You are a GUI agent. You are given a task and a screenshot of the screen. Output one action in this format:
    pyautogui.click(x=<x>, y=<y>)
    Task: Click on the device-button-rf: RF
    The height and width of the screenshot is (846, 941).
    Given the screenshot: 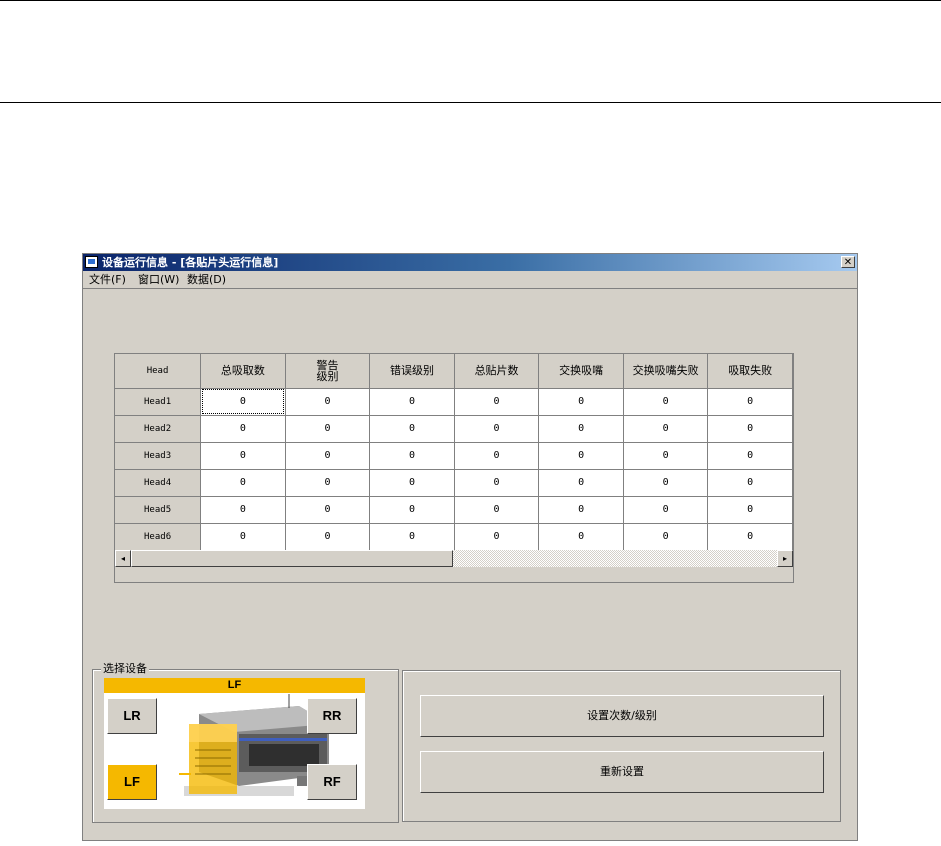 What is the action you would take?
    pyautogui.click(x=332, y=782)
    